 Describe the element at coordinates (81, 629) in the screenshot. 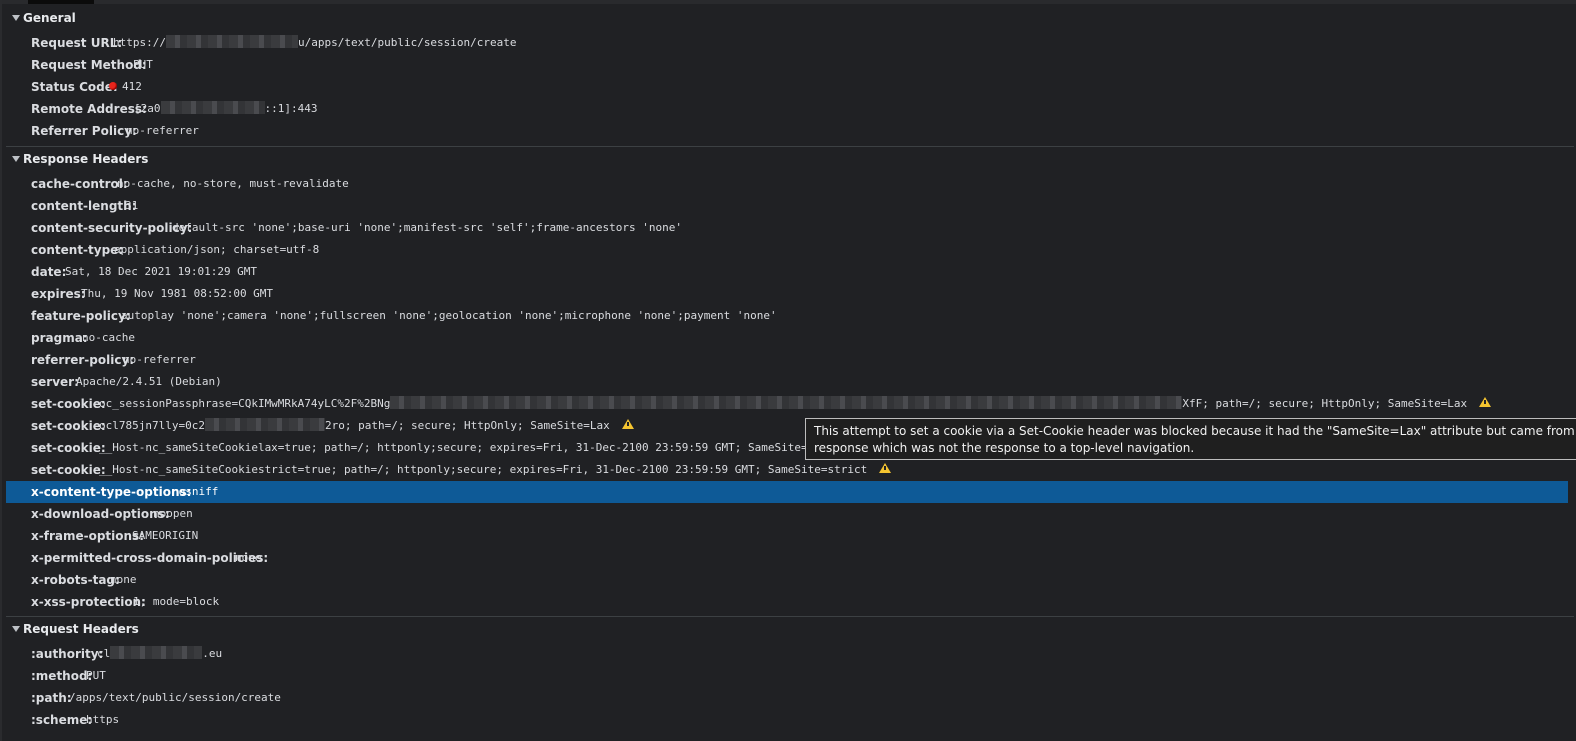

I see `request-headers-title: Request Headers` at that location.